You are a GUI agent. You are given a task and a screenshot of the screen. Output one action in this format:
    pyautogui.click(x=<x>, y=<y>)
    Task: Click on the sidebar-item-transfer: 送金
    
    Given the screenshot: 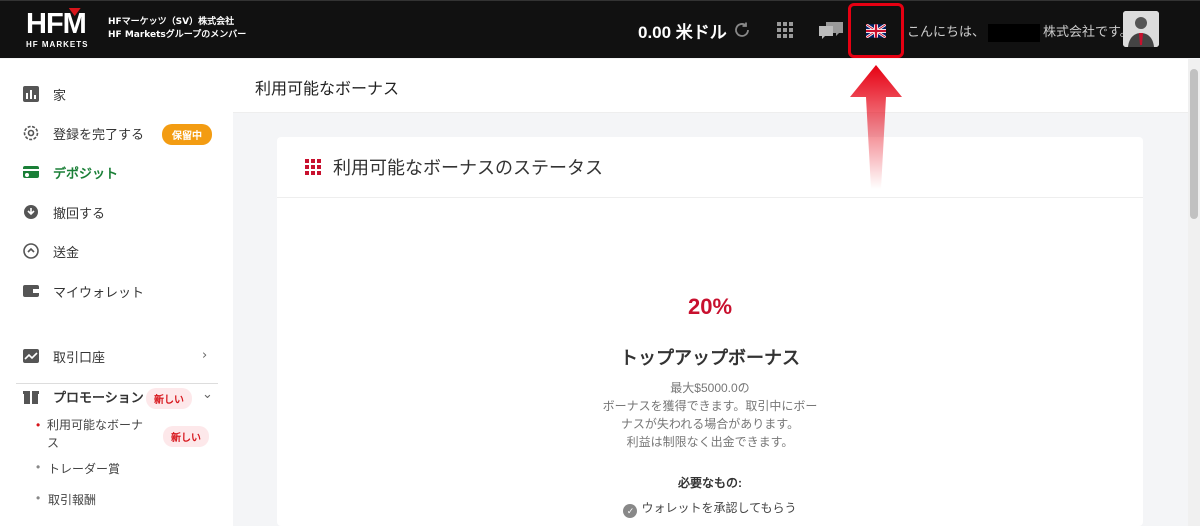 What is the action you would take?
    pyautogui.click(x=50, y=251)
    